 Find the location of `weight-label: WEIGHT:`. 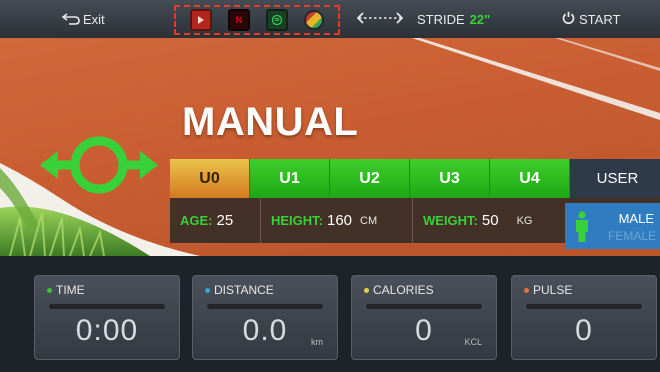

weight-label: WEIGHT: is located at coordinates (450, 220).